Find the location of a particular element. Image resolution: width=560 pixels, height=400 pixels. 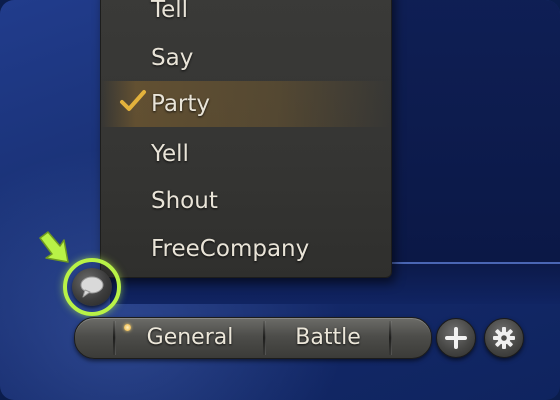

menu-item-freecompany: FreeCompany is located at coordinates (246, 249).